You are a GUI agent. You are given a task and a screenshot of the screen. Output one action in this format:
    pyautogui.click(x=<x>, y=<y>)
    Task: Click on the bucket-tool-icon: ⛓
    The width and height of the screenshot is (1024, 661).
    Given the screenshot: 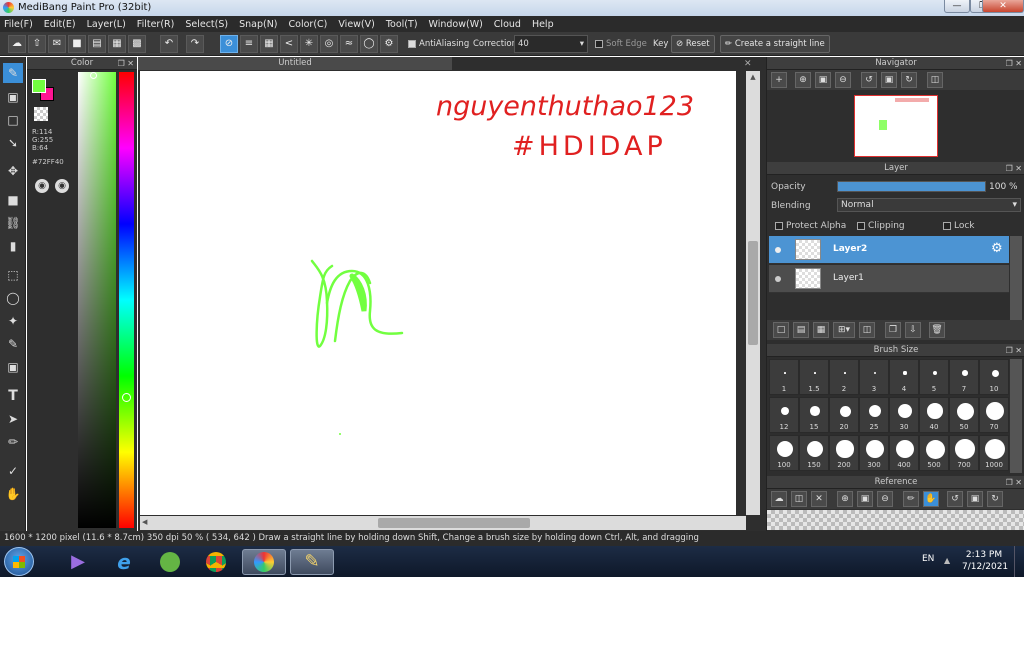 What is the action you would take?
    pyautogui.click(x=13, y=223)
    